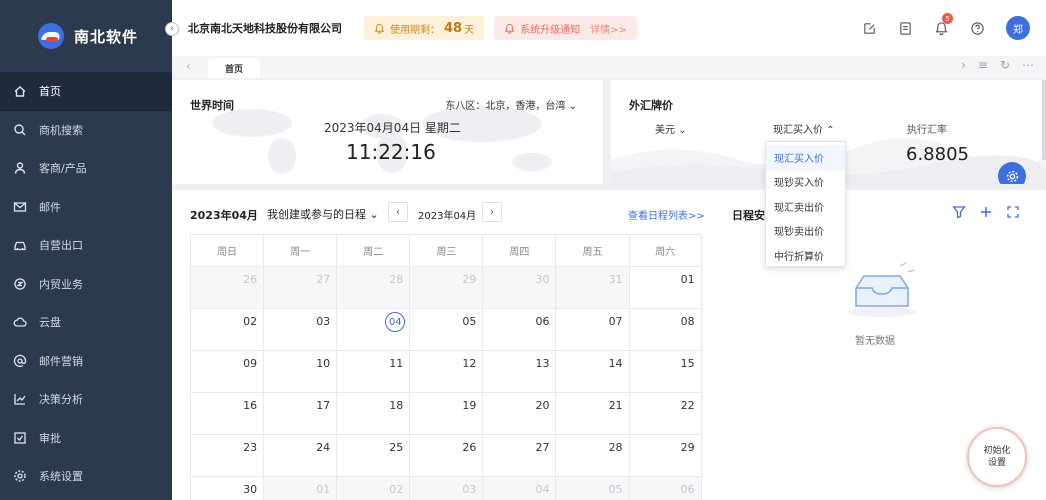  Describe the element at coordinates (592, 329) in the screenshot. I see `calendar-day: 07` at that location.